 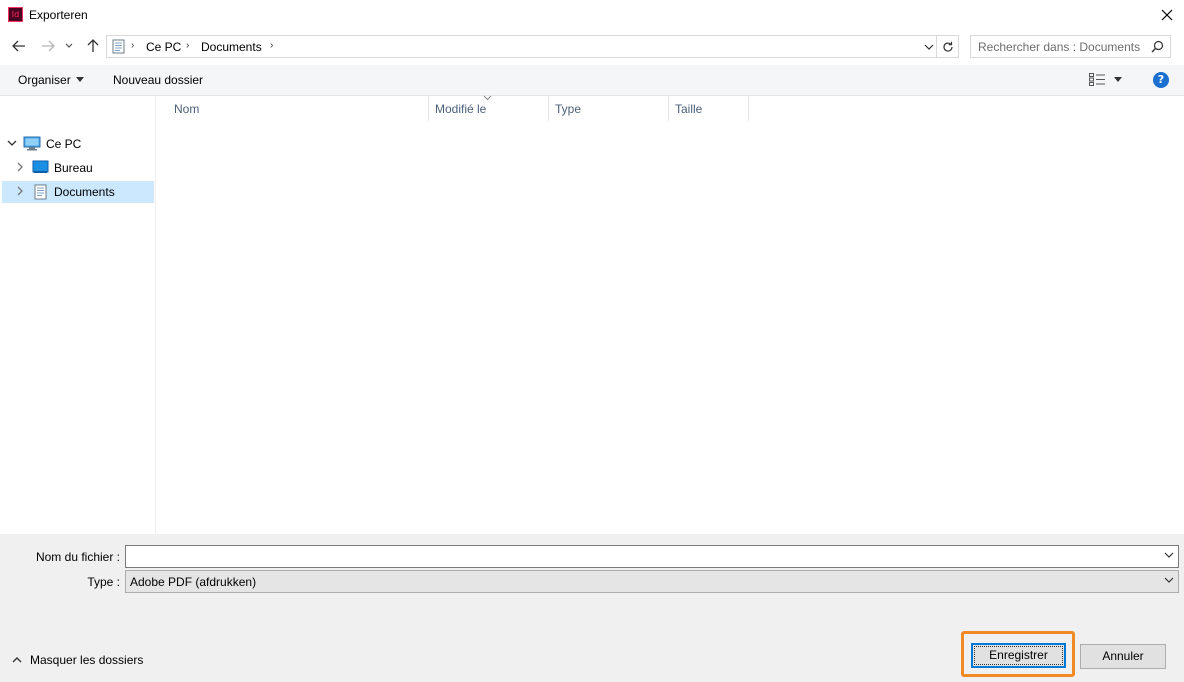 I want to click on breadcrumb-ce-pc: Ce PC, so click(x=163, y=47).